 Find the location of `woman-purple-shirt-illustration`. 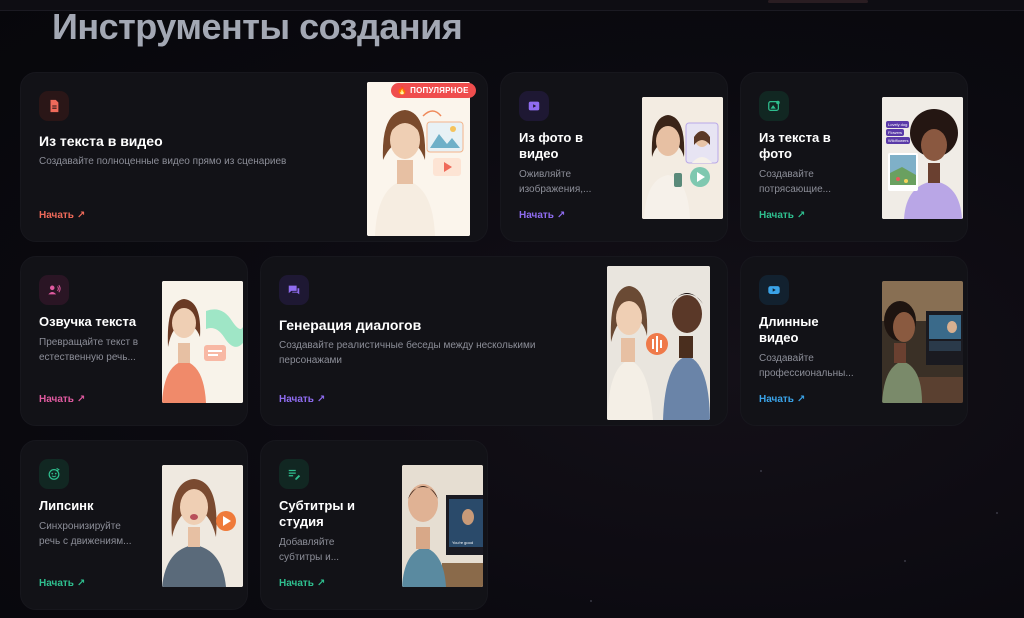

woman-purple-shirt-illustration is located at coordinates (922, 158).